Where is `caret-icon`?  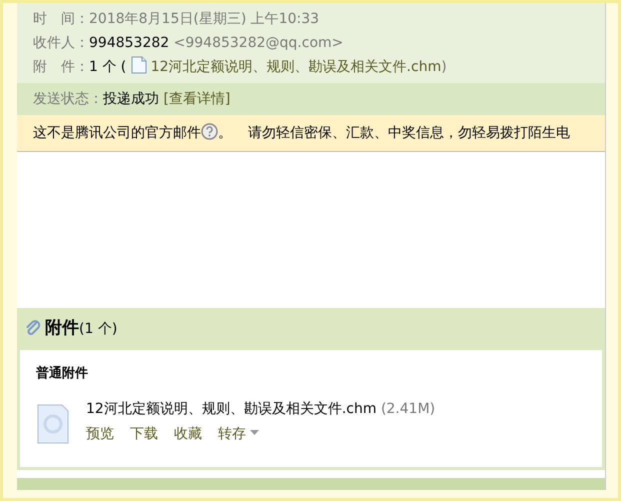
caret-icon is located at coordinates (255, 433).